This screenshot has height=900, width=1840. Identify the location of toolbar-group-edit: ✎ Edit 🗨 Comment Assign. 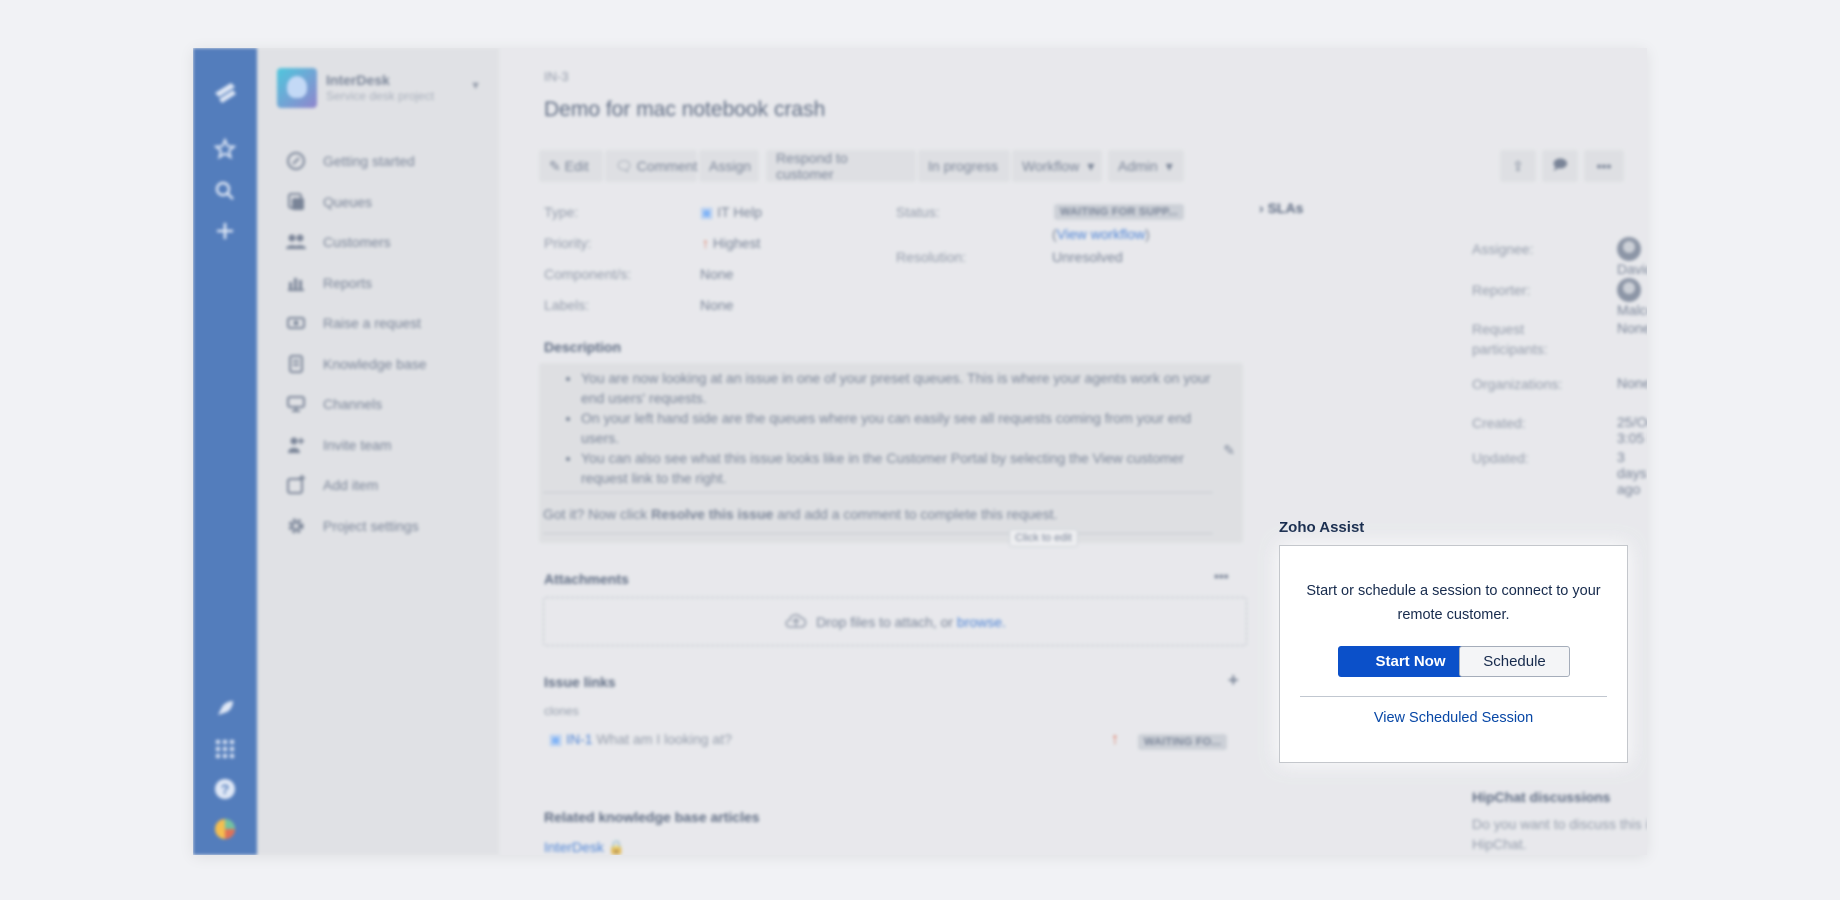
(665, 166).